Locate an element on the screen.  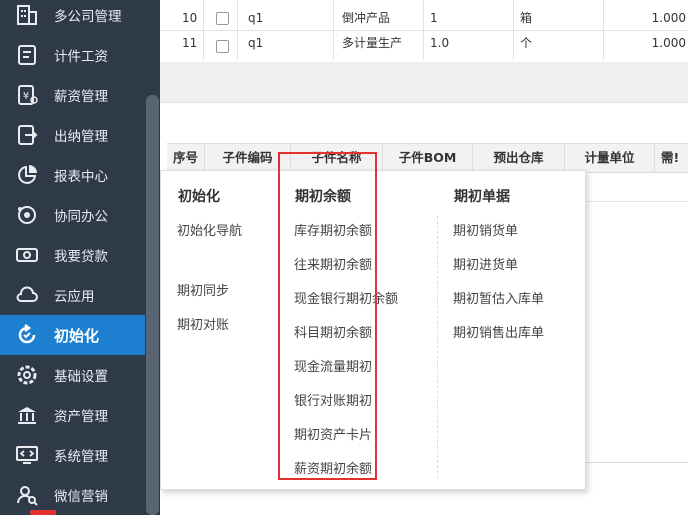
sidebar-item-cloud-apps: 云应用 is located at coordinates (72, 295).